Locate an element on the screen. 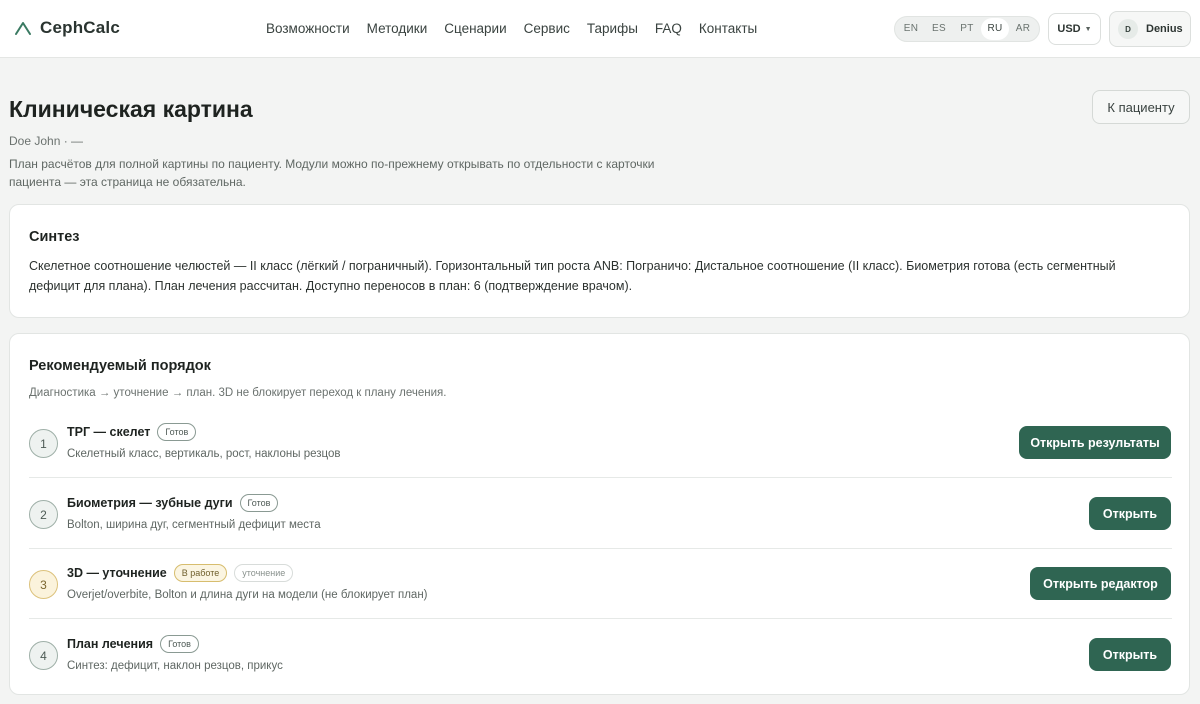  user-name: Denius is located at coordinates (1164, 29).